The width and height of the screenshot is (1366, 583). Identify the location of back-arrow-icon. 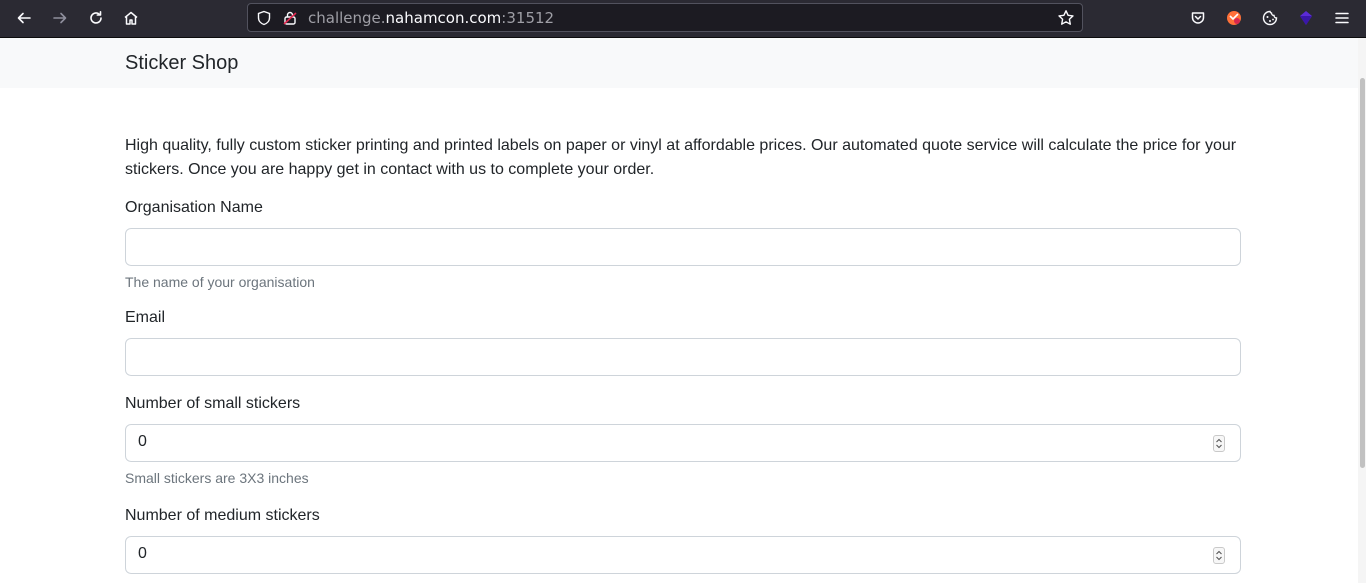
(24, 18).